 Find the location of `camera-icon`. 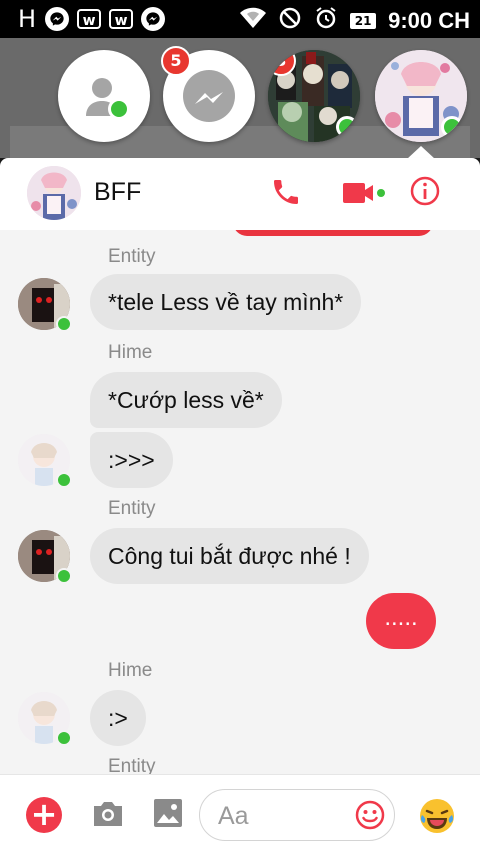

camera-icon is located at coordinates (108, 814).